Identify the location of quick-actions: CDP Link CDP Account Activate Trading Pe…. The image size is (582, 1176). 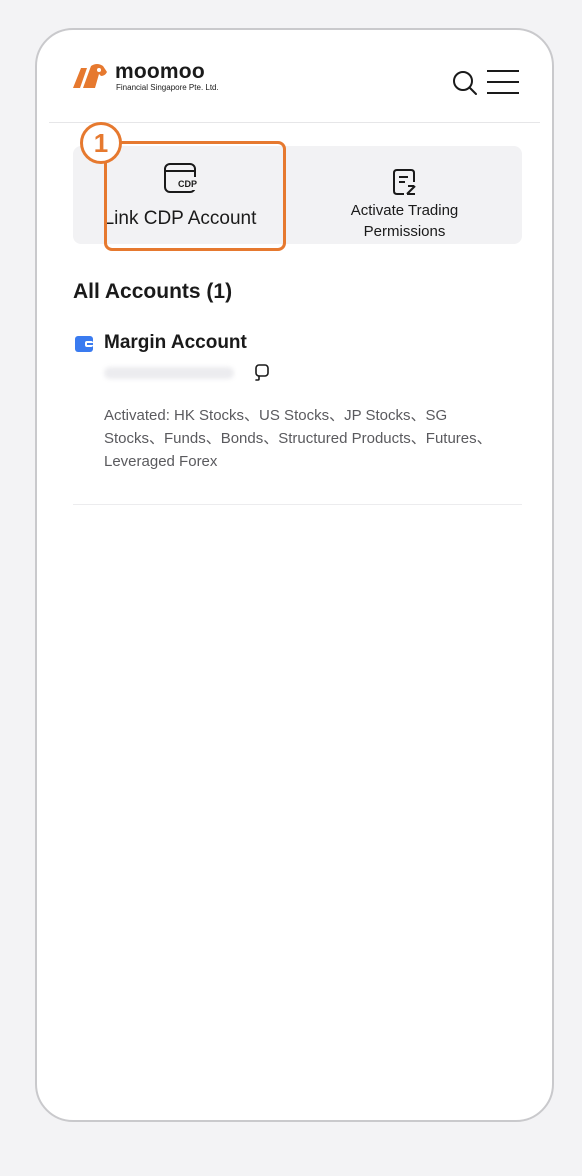
(297, 195).